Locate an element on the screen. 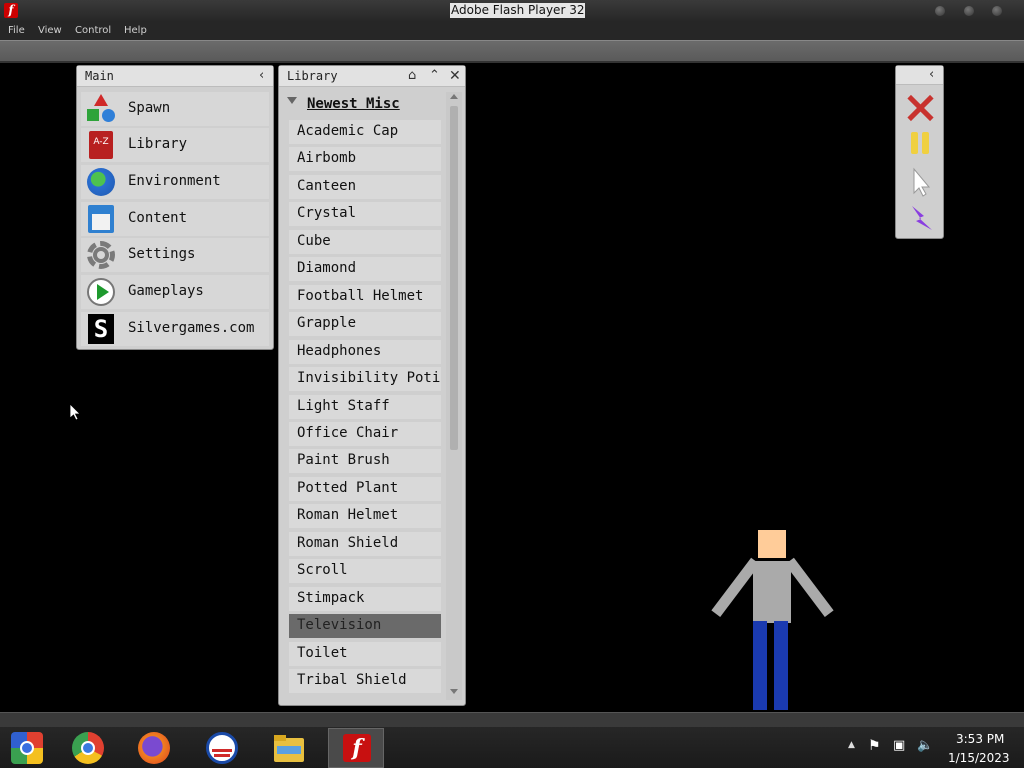  library-item-label: Toilet is located at coordinates (322, 652).